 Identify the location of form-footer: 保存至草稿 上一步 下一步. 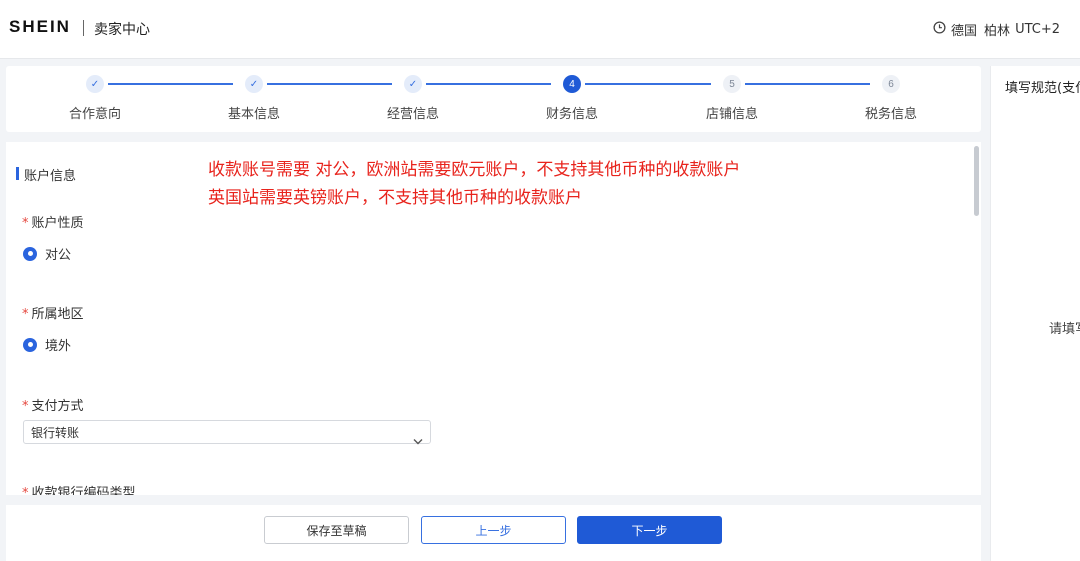
(493, 533).